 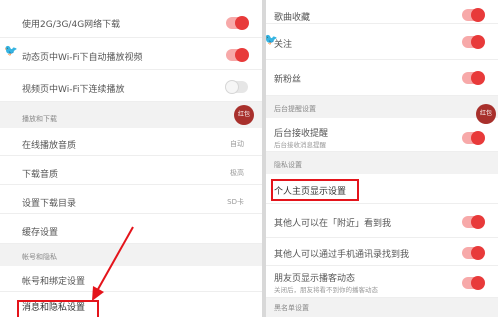 What do you see at coordinates (382, 110) in the screenshot?
I see `section-header-background: 后台提醒设置 红包` at bounding box center [382, 110].